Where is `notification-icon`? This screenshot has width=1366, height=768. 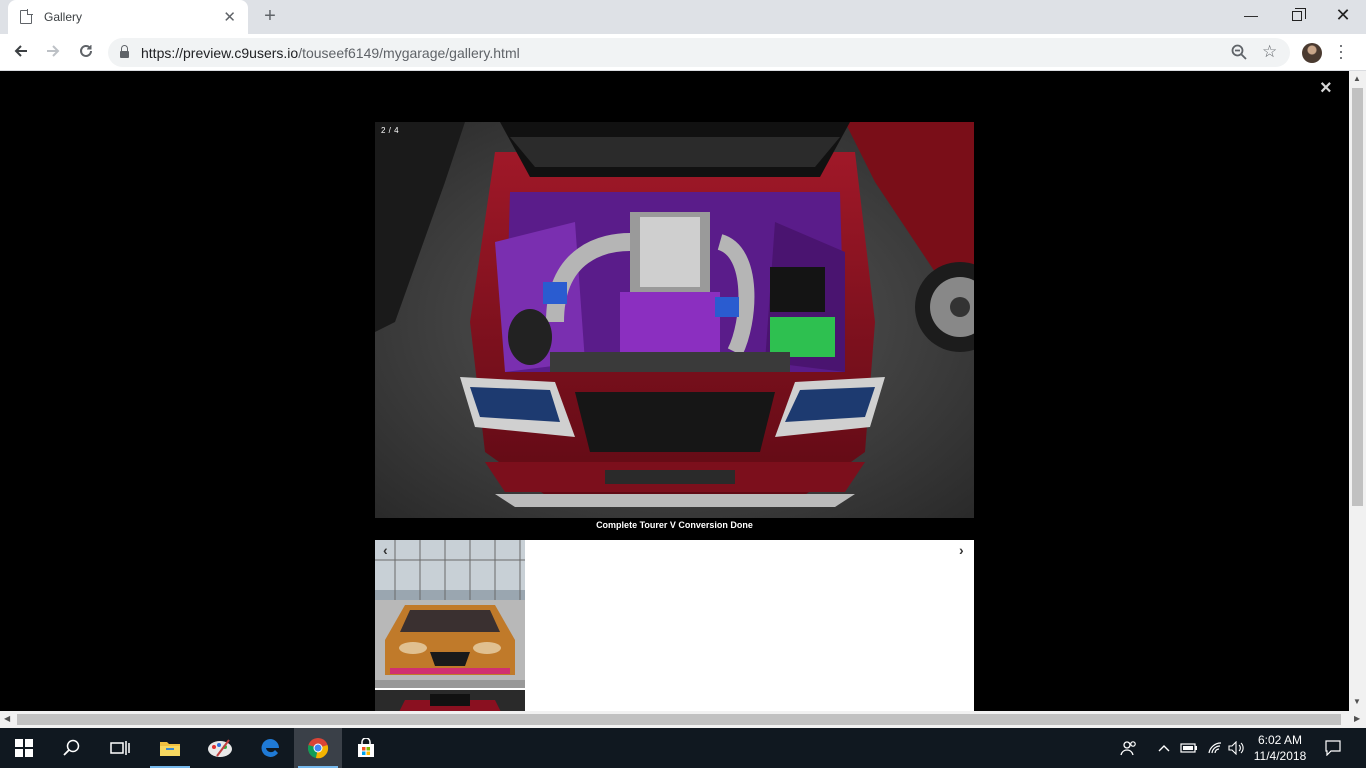 notification-icon is located at coordinates (1333, 748).